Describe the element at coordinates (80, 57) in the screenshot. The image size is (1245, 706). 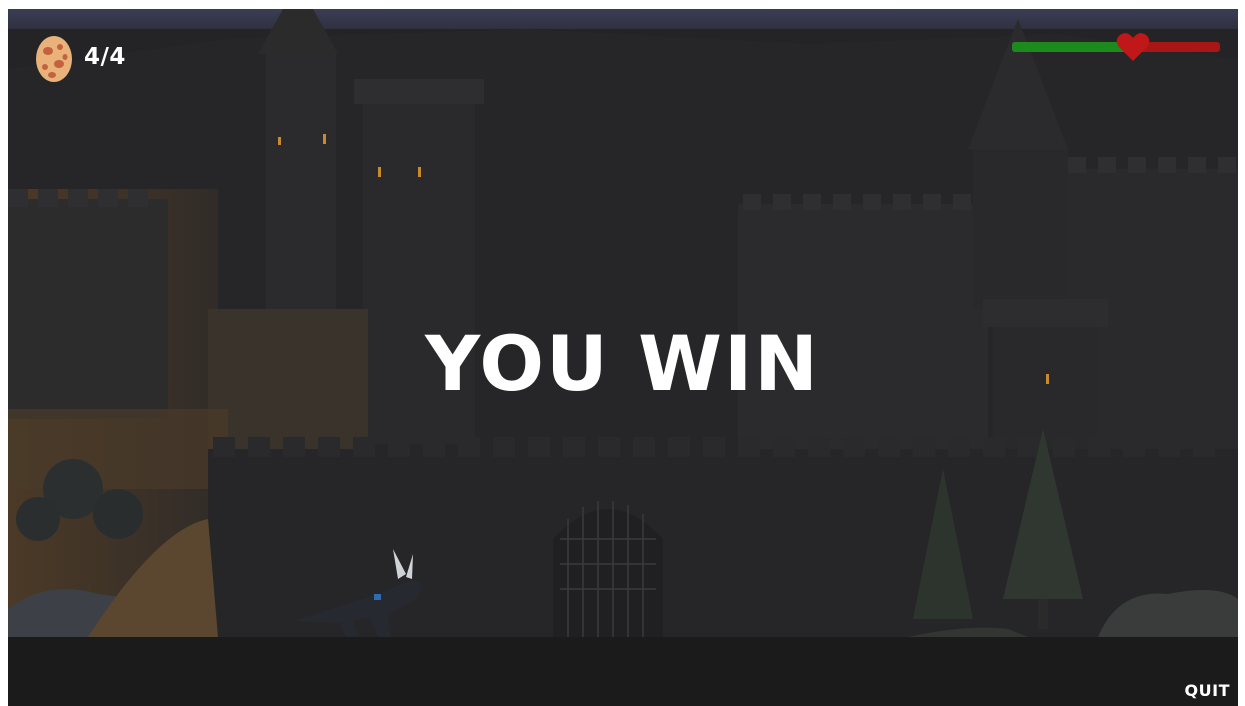
I see `egg-counter: 4/4` at that location.